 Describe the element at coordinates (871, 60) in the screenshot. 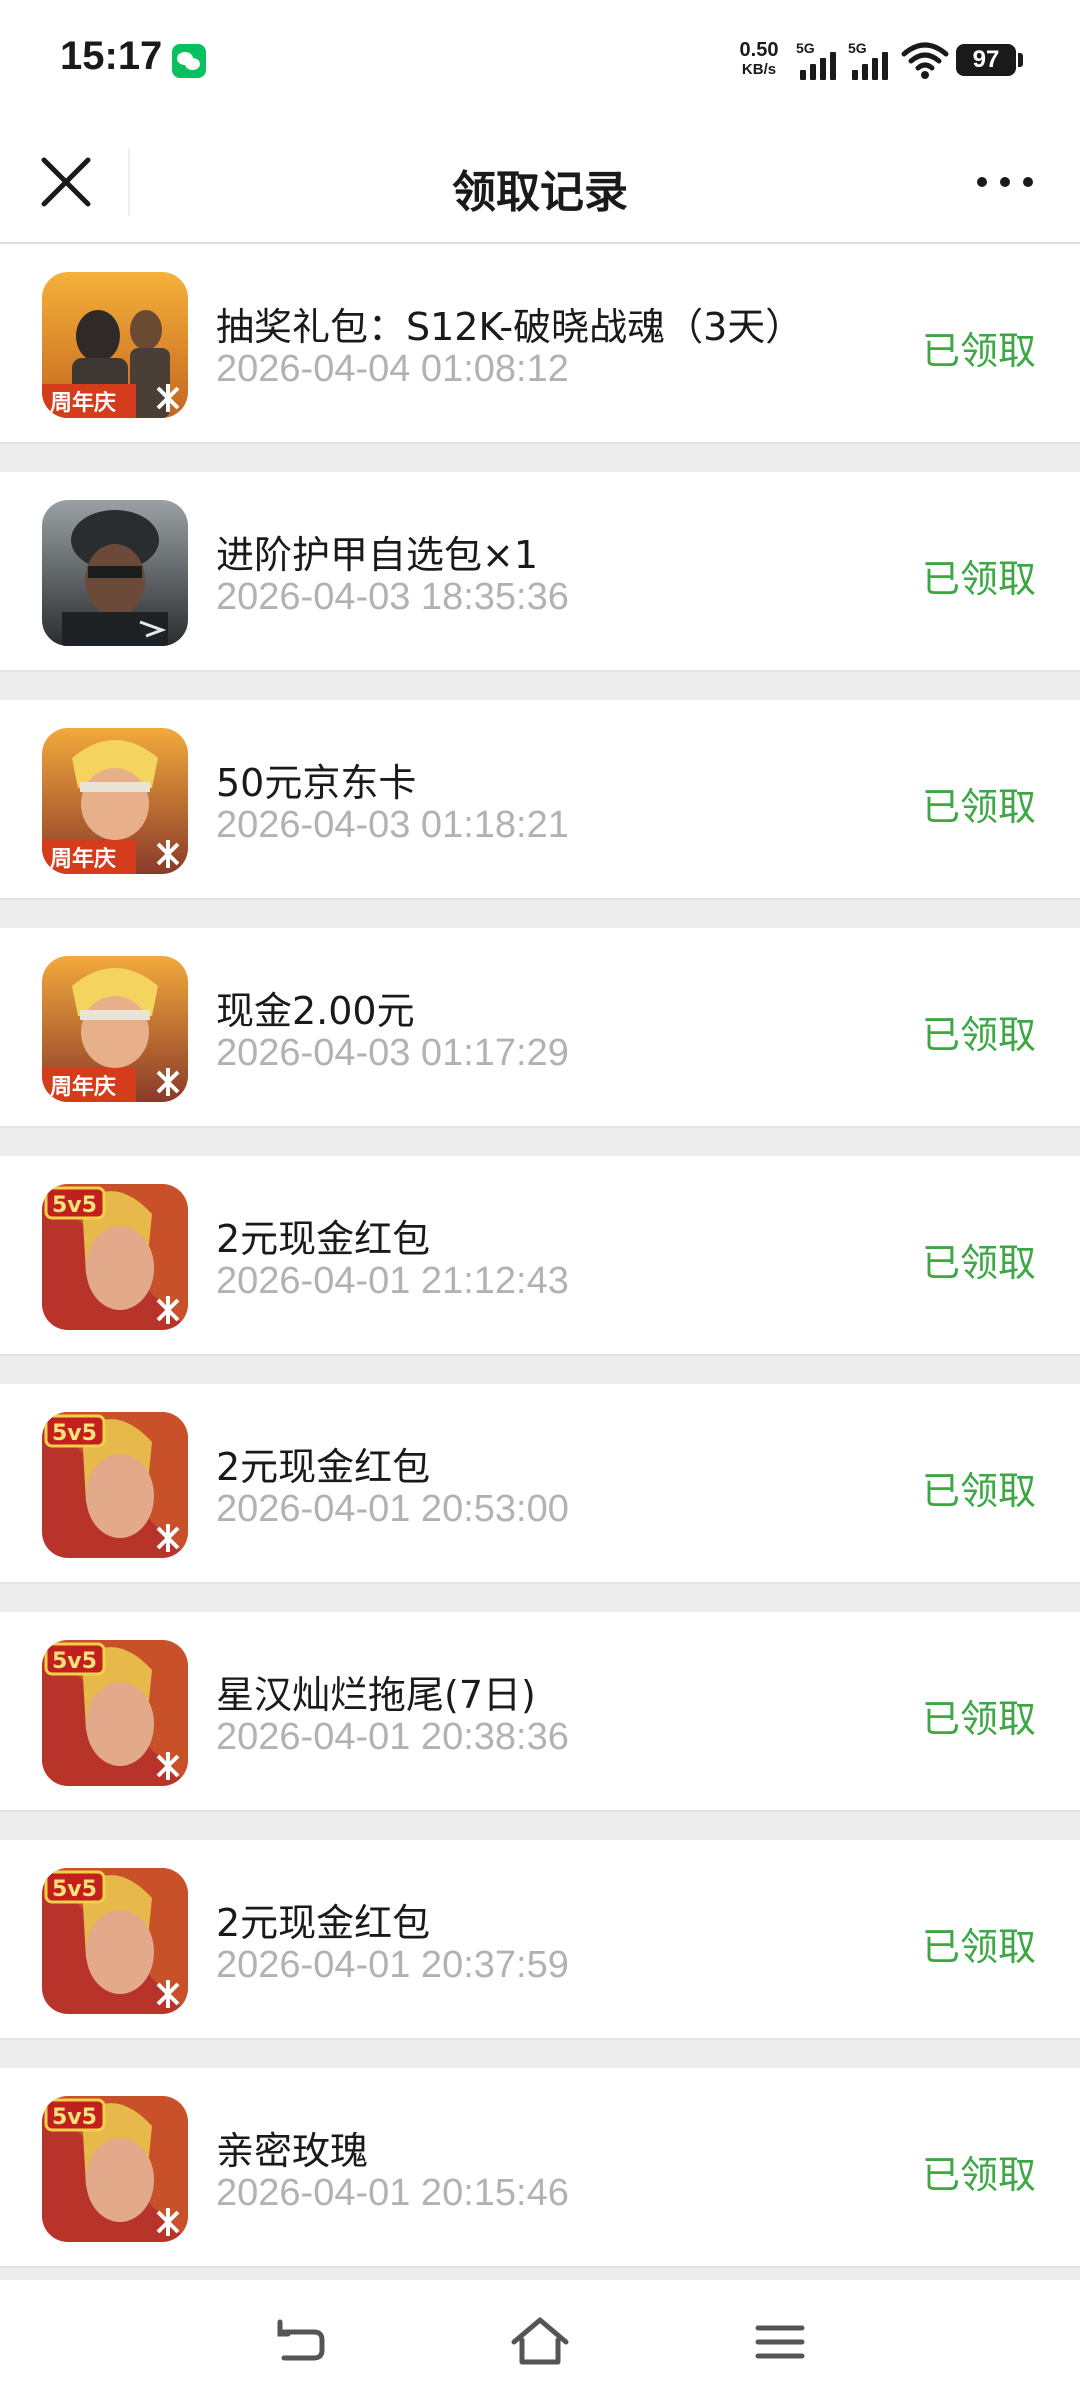

I see `signal-2-icon: 5G` at that location.